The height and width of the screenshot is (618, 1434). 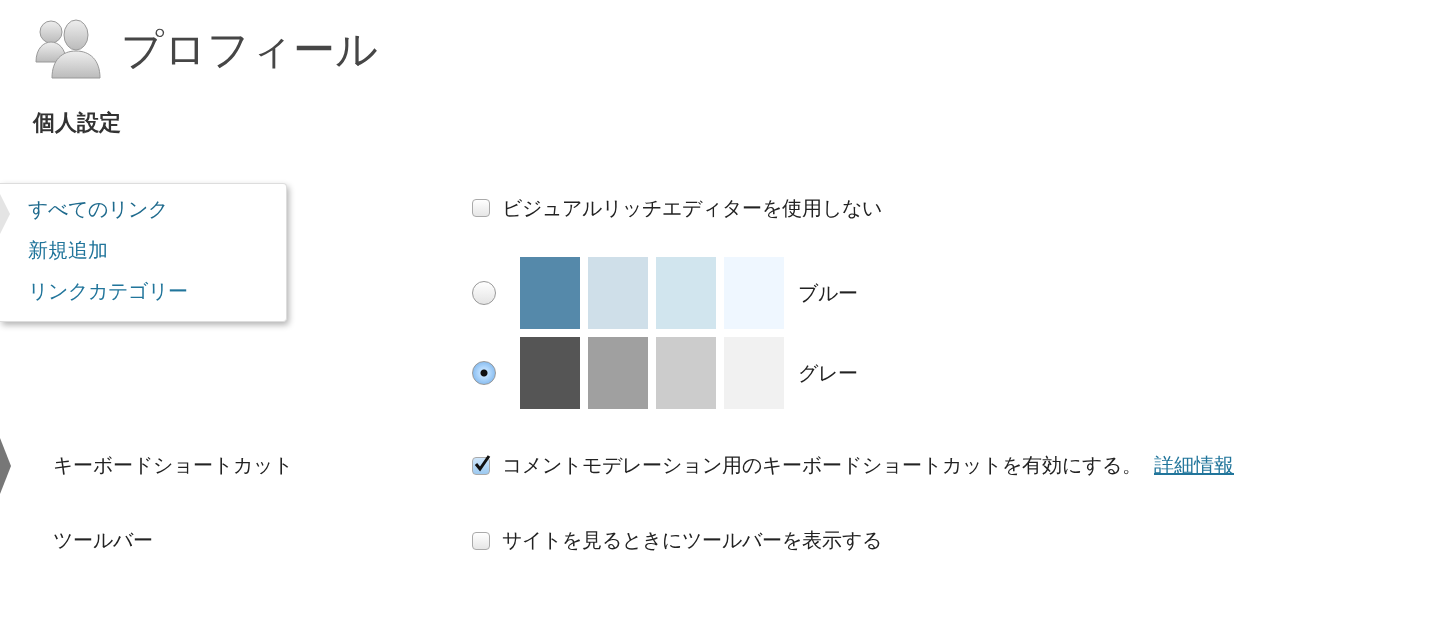 What do you see at coordinates (828, 373) in the screenshot?
I see `scheme-name: グレー` at bounding box center [828, 373].